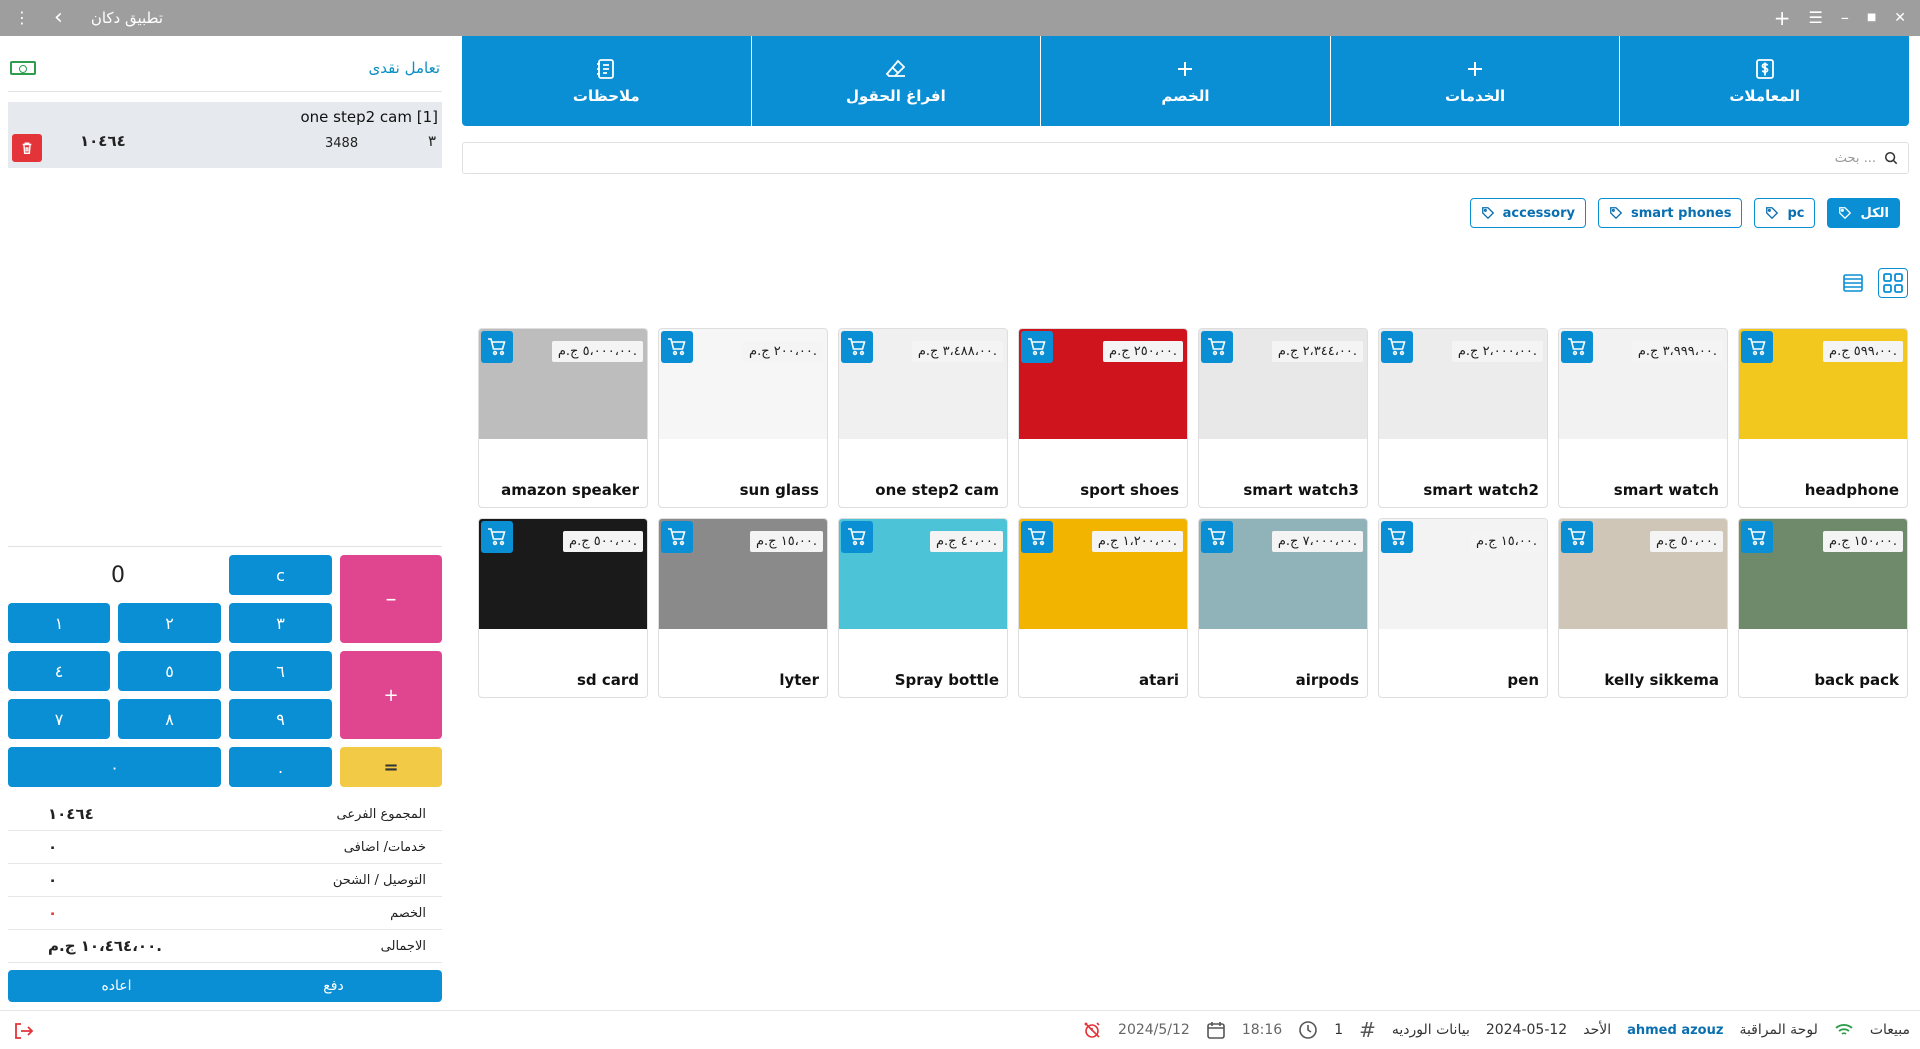  What do you see at coordinates (280, 623) in the screenshot?
I see `calc-key-3: ٣` at bounding box center [280, 623].